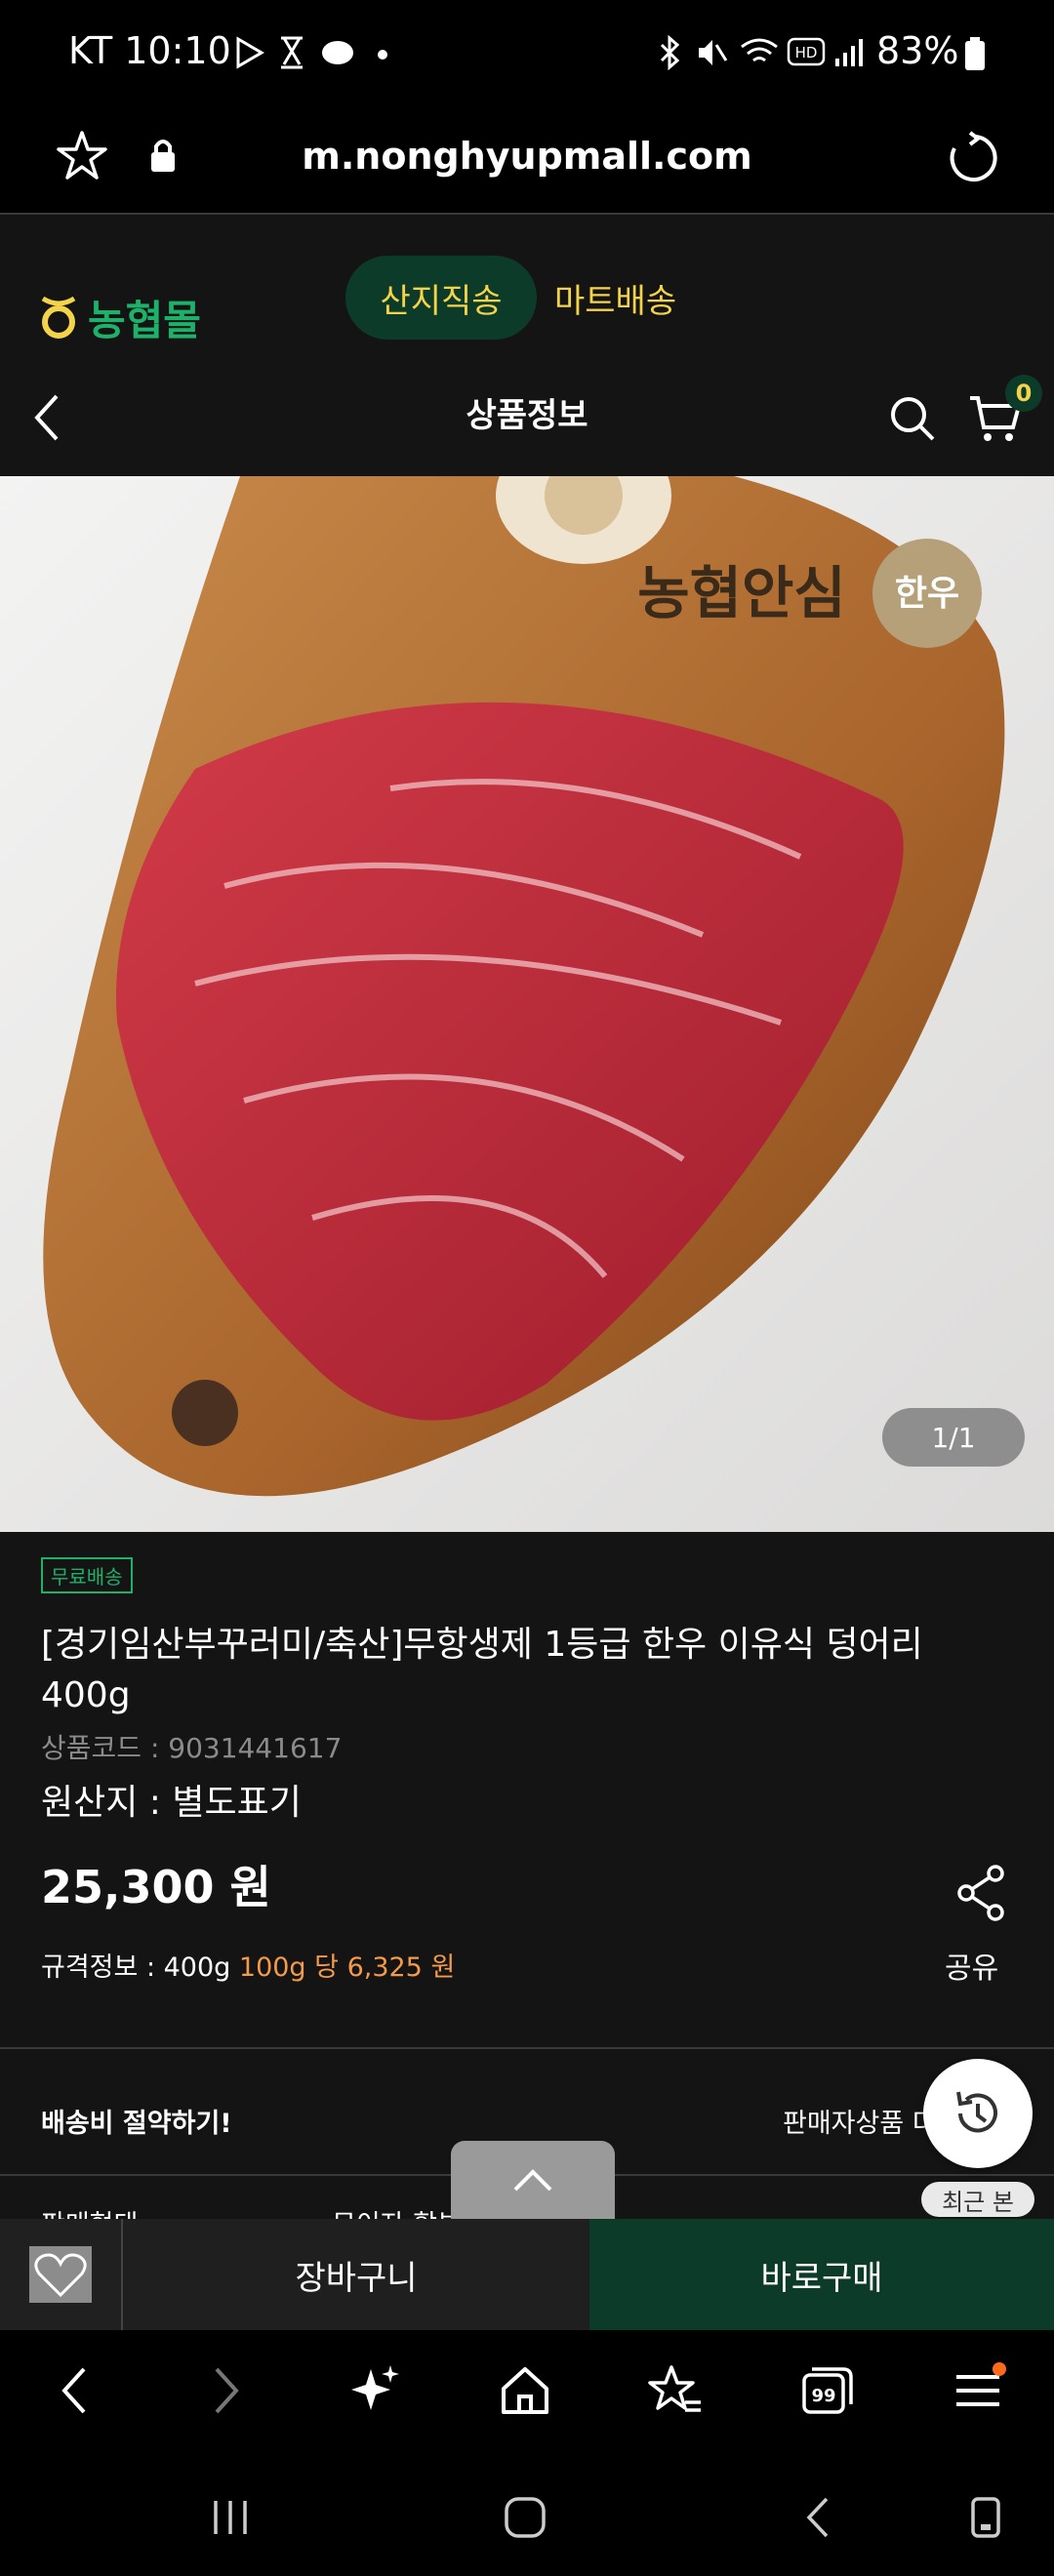 Image resolution: width=1054 pixels, height=2576 pixels. What do you see at coordinates (975, 53) in the screenshot?
I see `battery-icon` at bounding box center [975, 53].